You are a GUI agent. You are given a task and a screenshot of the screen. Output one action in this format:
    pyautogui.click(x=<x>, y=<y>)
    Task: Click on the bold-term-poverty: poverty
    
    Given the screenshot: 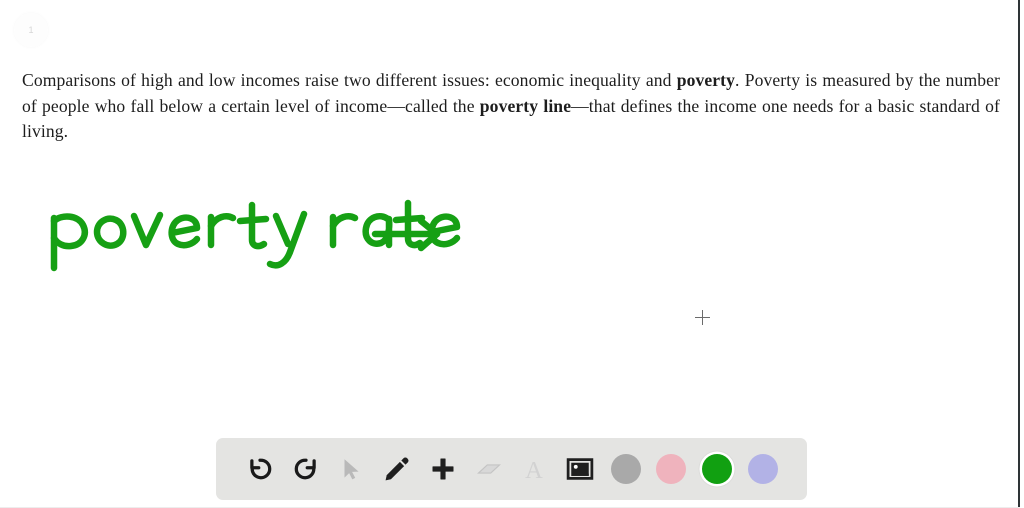 What is the action you would take?
    pyautogui.click(x=706, y=80)
    